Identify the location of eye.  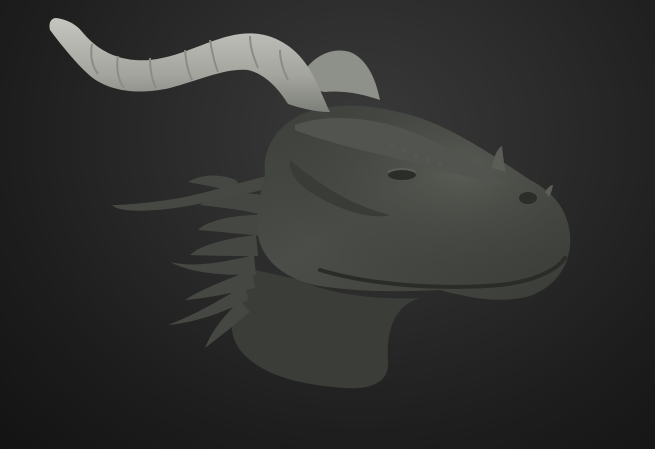
(402, 175).